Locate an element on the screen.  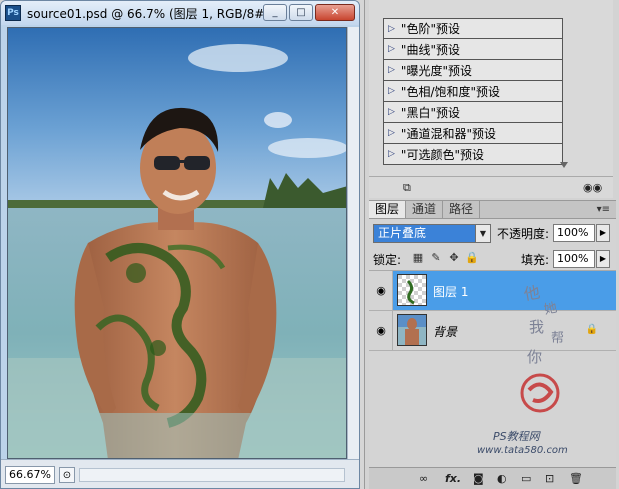
return-to-list-icon: ⧉ is located at coordinates (407, 188).